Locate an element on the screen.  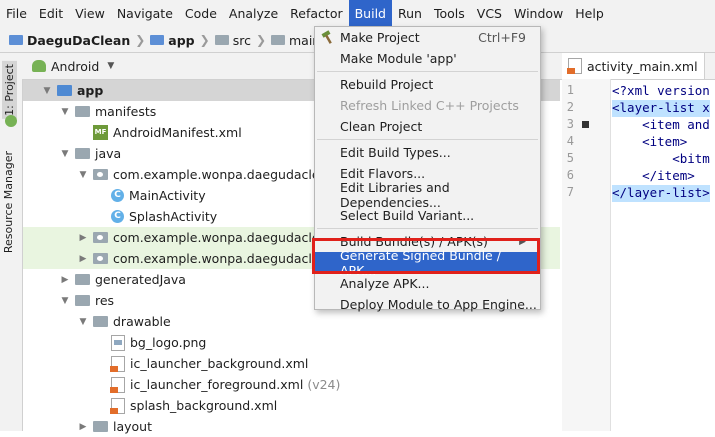
breadcrumb-label: app is located at coordinates (181, 40).